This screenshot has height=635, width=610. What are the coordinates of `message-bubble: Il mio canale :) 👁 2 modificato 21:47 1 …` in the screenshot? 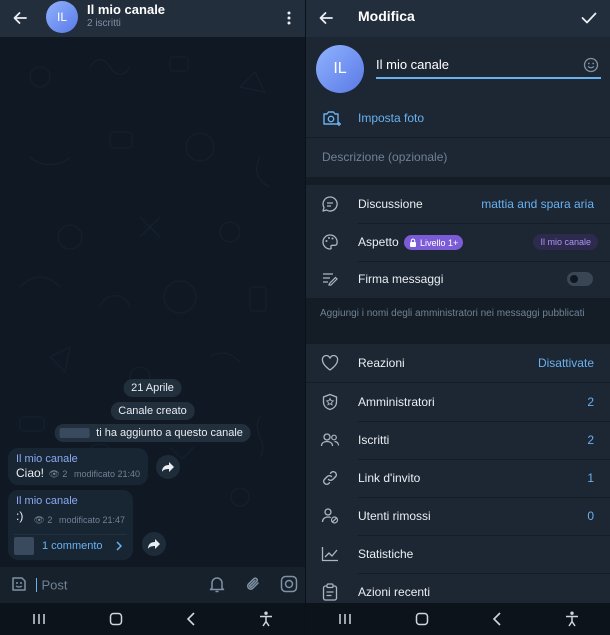 It's located at (70, 525).